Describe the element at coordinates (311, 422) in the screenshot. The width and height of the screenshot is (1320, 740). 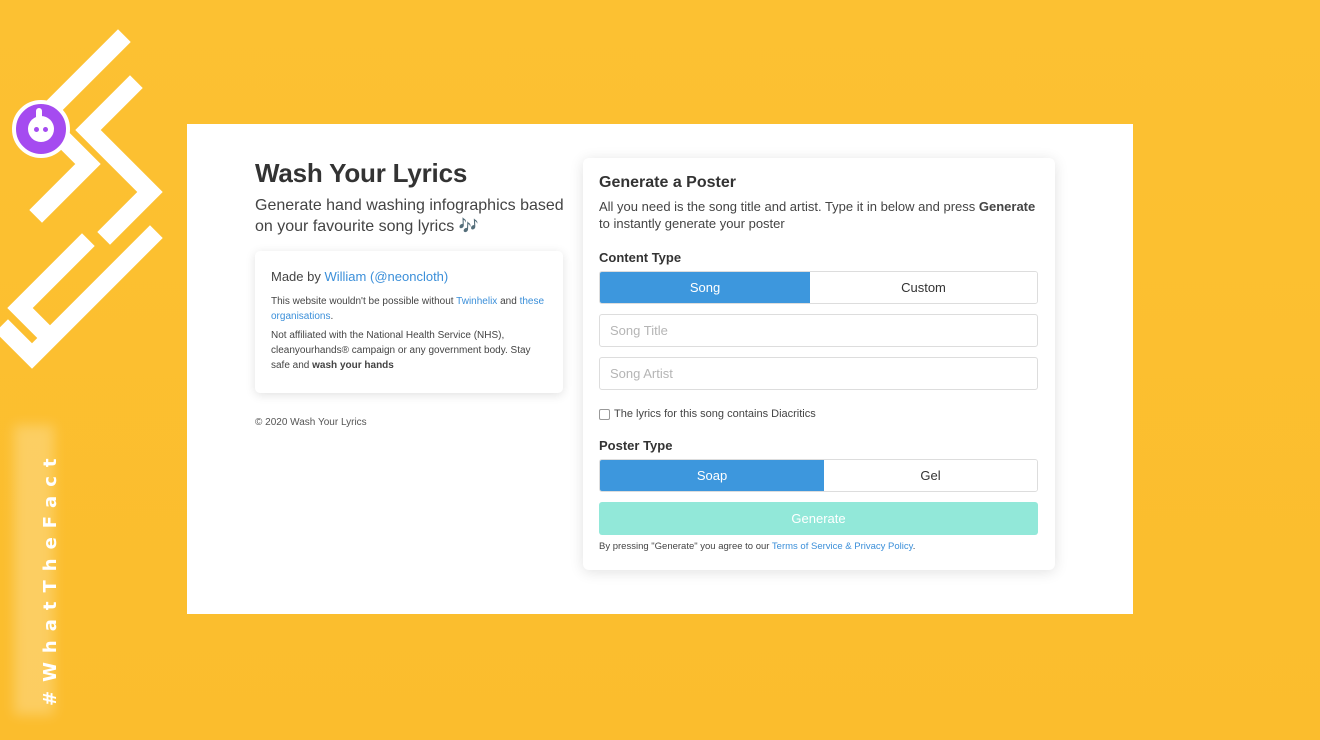
I see `copyright: © 2020 Wash Your Lyrics` at that location.